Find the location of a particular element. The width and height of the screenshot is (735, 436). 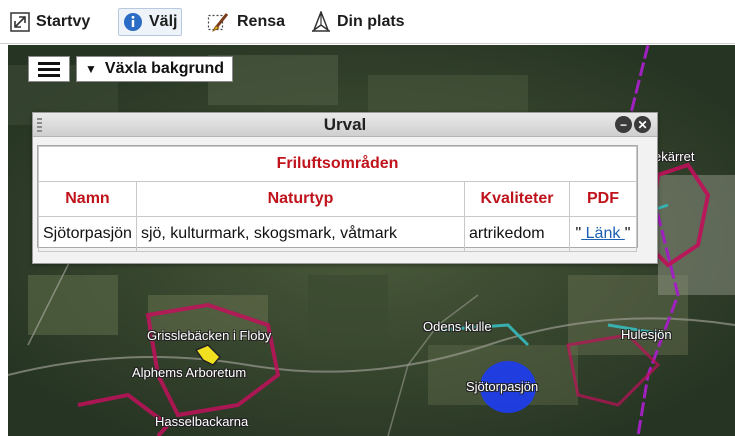

rensa-label: Rensa is located at coordinates (261, 21).